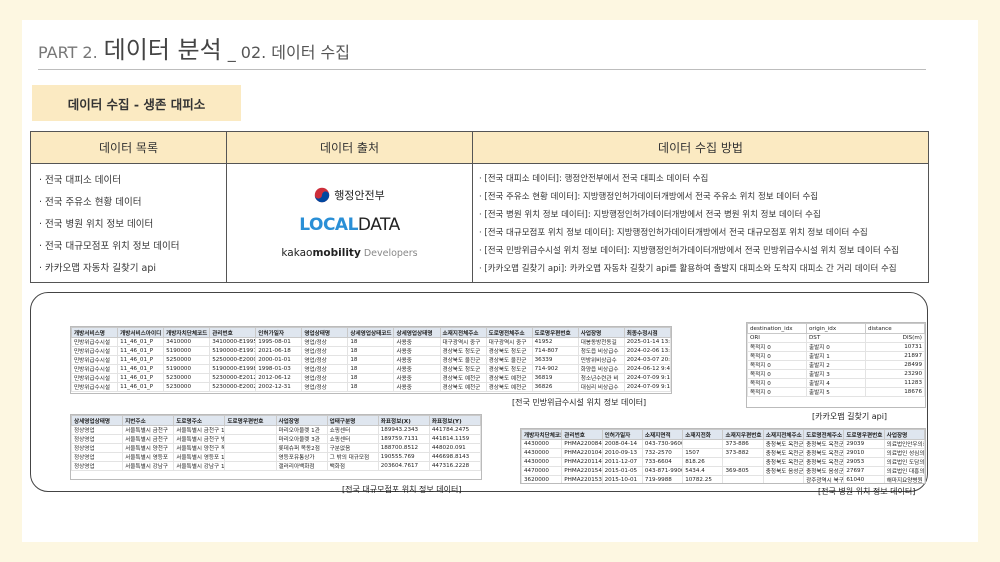  I want to click on table-cell: 190555.769, so click(403, 457).